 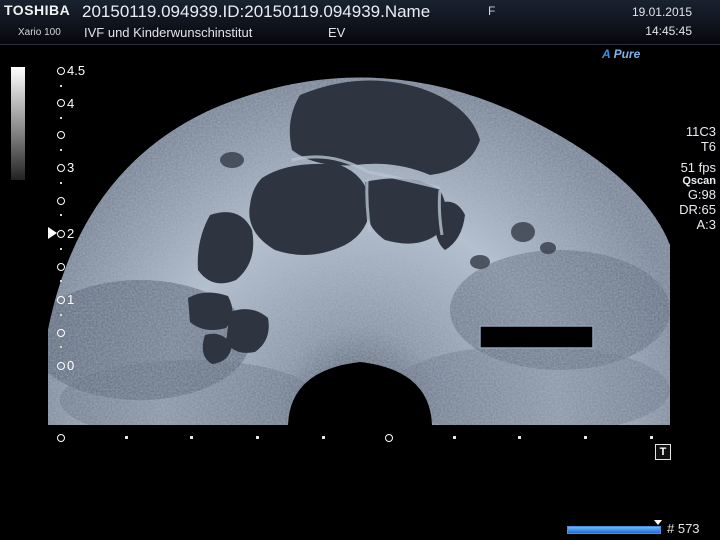 What do you see at coordinates (52, 233) in the screenshot?
I see `focus-position-marker` at bounding box center [52, 233].